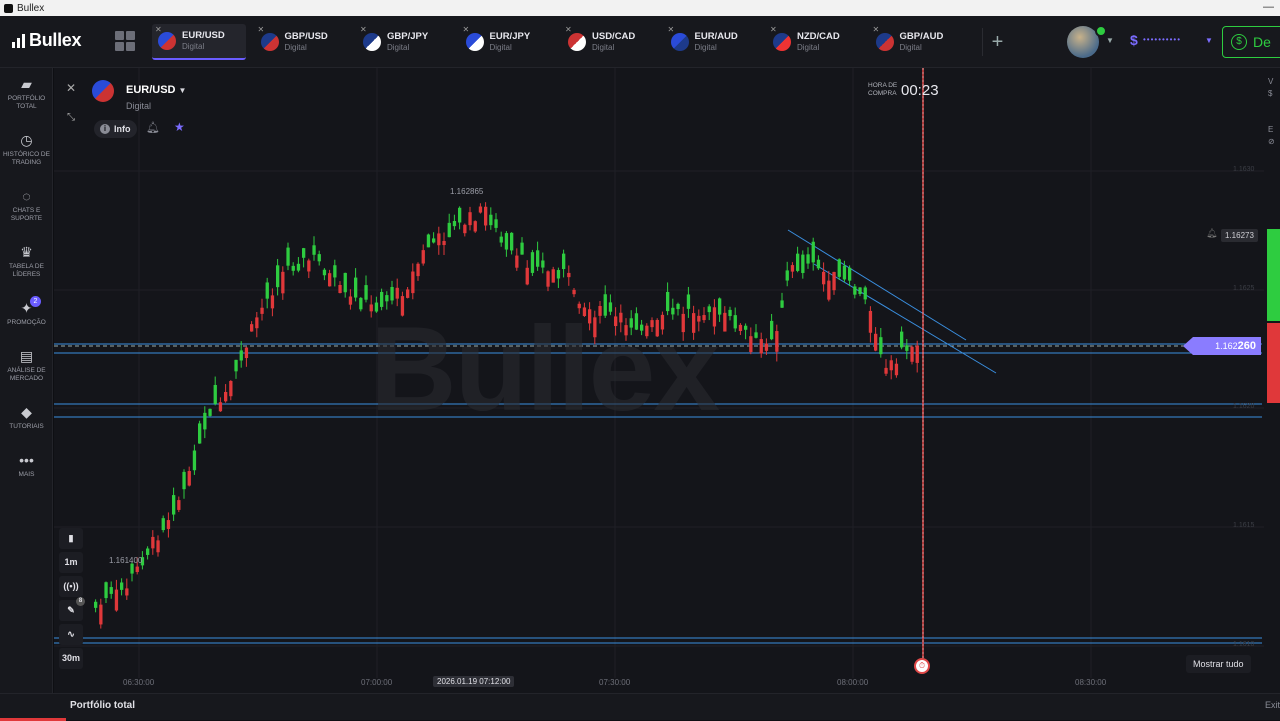 This screenshot has width=1280, height=721. I want to click on candle-type-icon: ▮, so click(71, 538).